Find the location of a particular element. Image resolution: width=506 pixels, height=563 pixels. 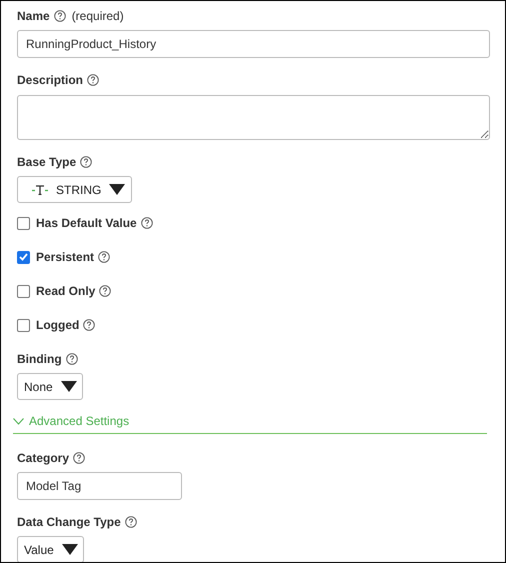

chevron-icon is located at coordinates (18, 421).